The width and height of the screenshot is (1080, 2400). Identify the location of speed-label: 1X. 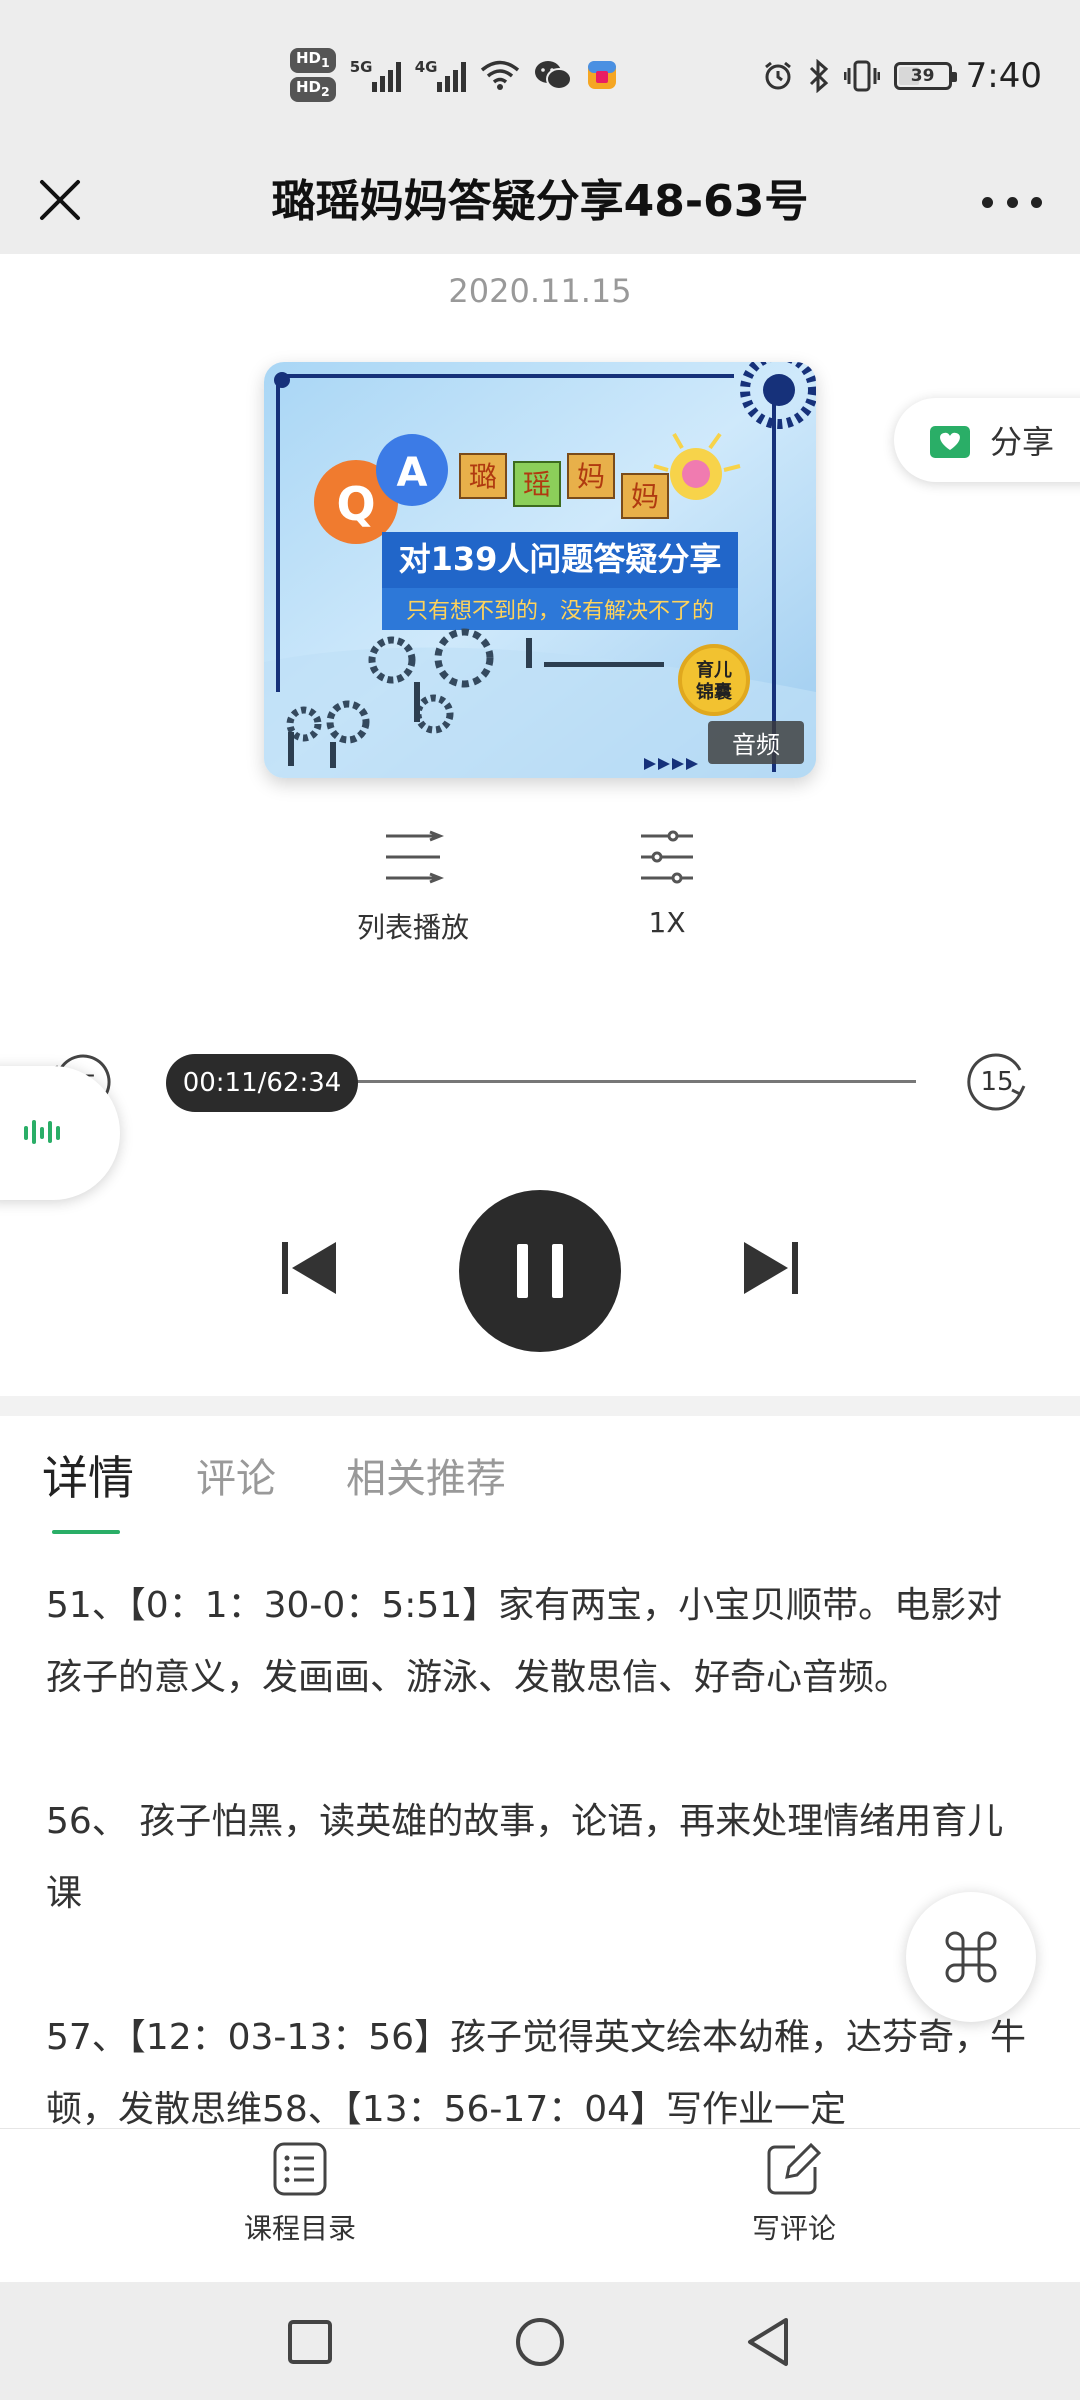
(667, 922).